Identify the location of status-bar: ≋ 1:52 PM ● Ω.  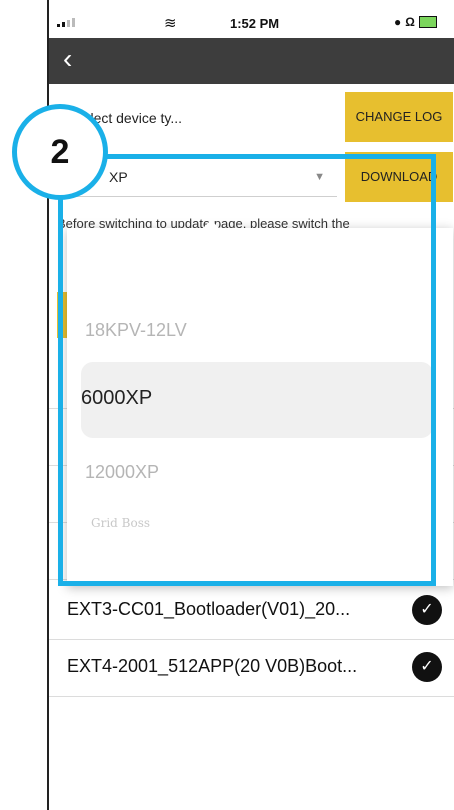
(251, 24).